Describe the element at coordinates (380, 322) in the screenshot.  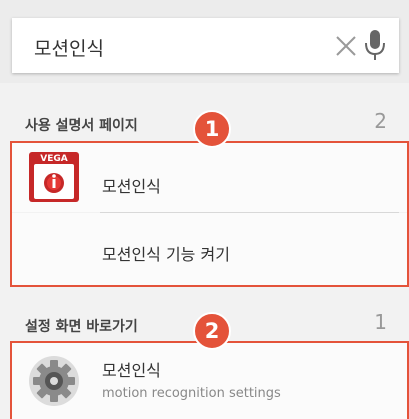
I see `section-count: 1` at that location.